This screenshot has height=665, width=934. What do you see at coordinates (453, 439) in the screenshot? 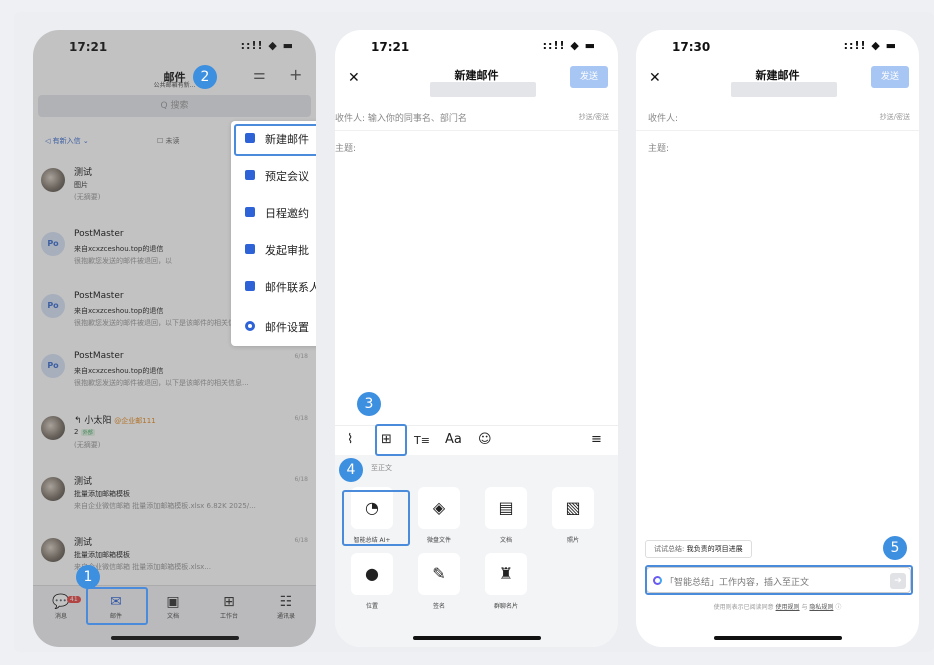
I see `font-icon: Aa` at bounding box center [453, 439].